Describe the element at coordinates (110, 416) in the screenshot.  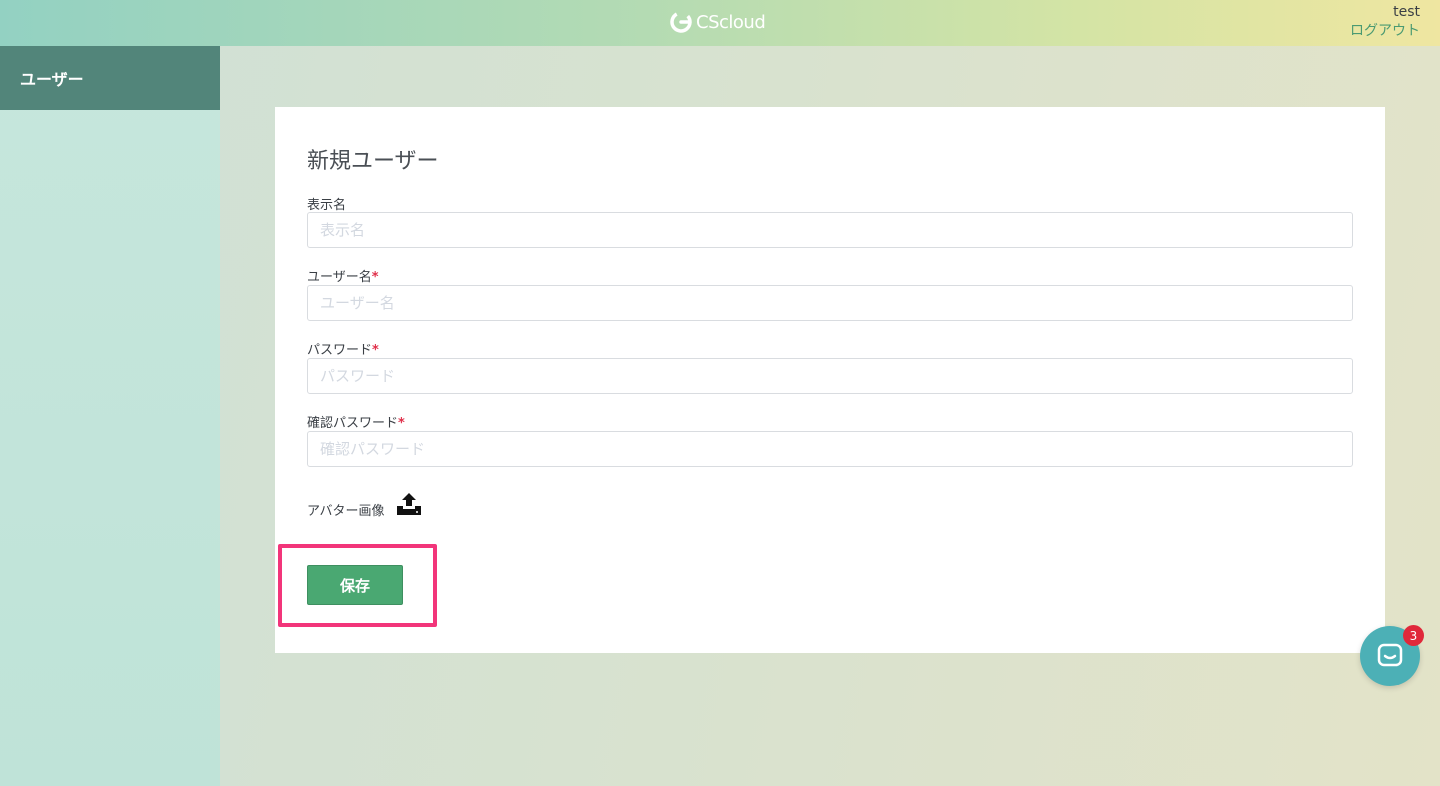
I see `sidebar: ユーザー` at that location.